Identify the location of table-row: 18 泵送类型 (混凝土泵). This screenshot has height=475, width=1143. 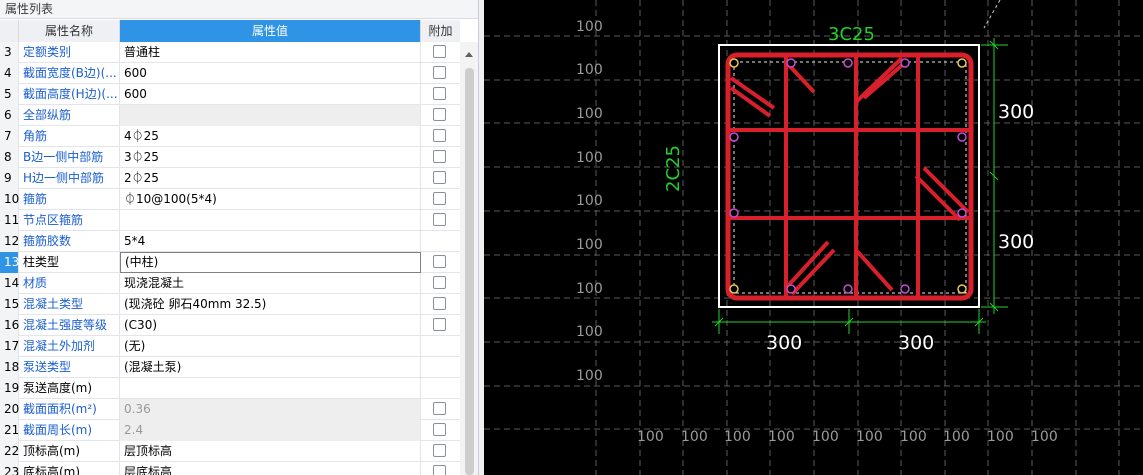
(230, 367).